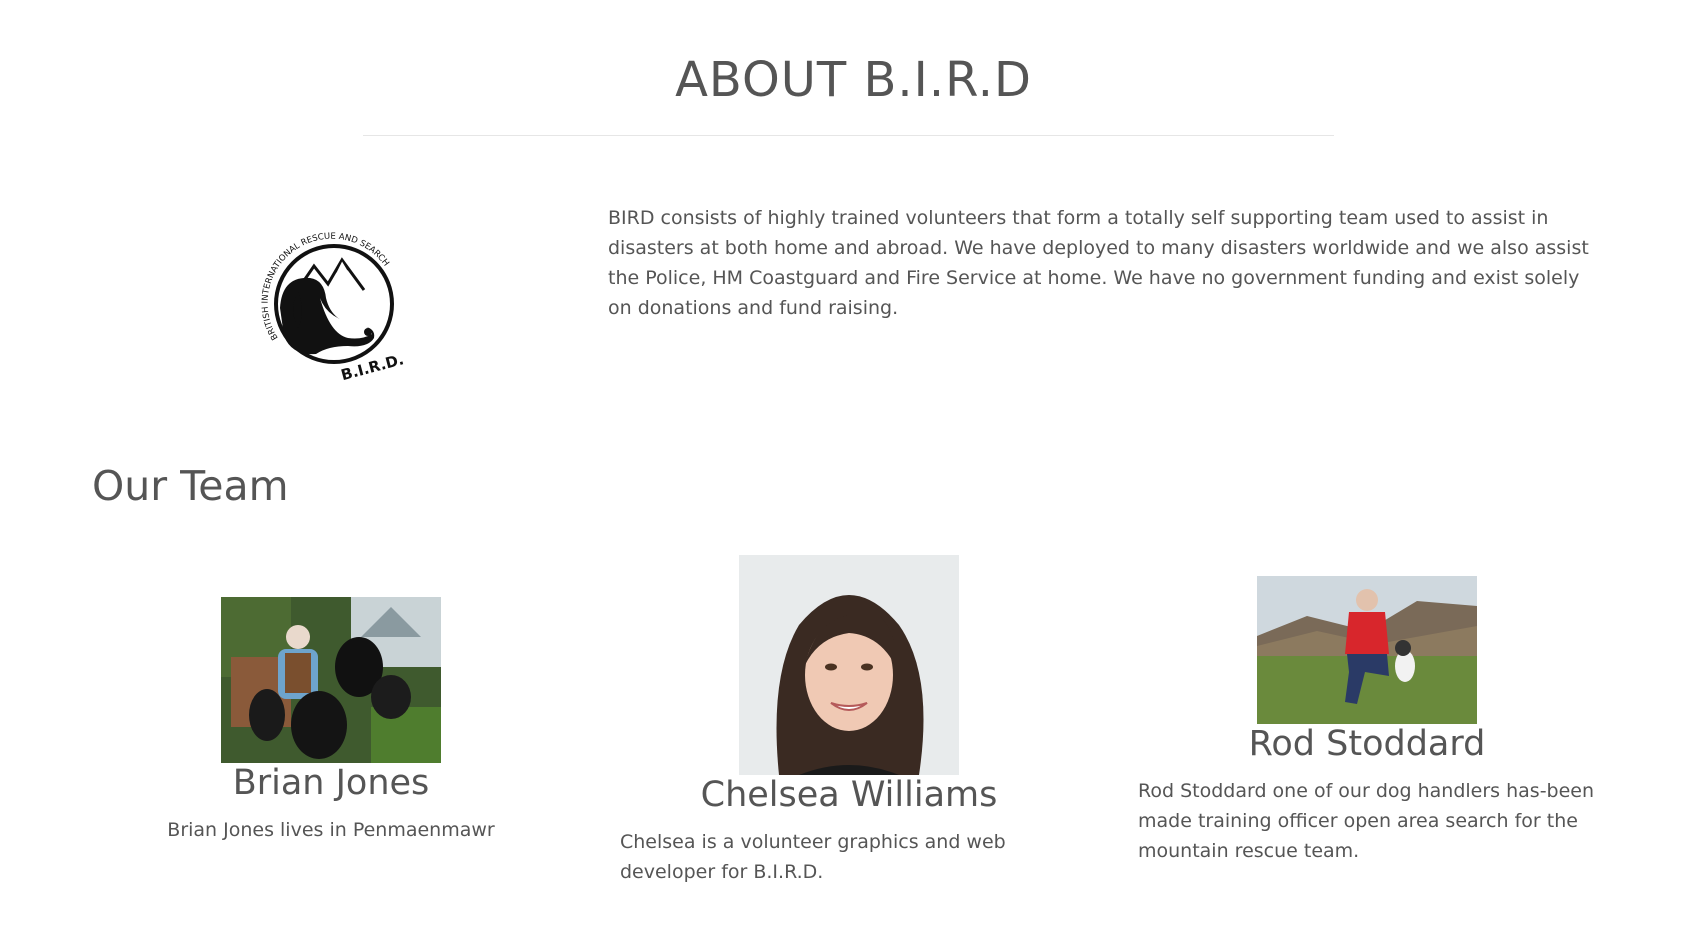 This screenshot has height=951, width=1707. Describe the element at coordinates (1367, 744) in the screenshot. I see `member-name: Rod Stoddard` at that location.